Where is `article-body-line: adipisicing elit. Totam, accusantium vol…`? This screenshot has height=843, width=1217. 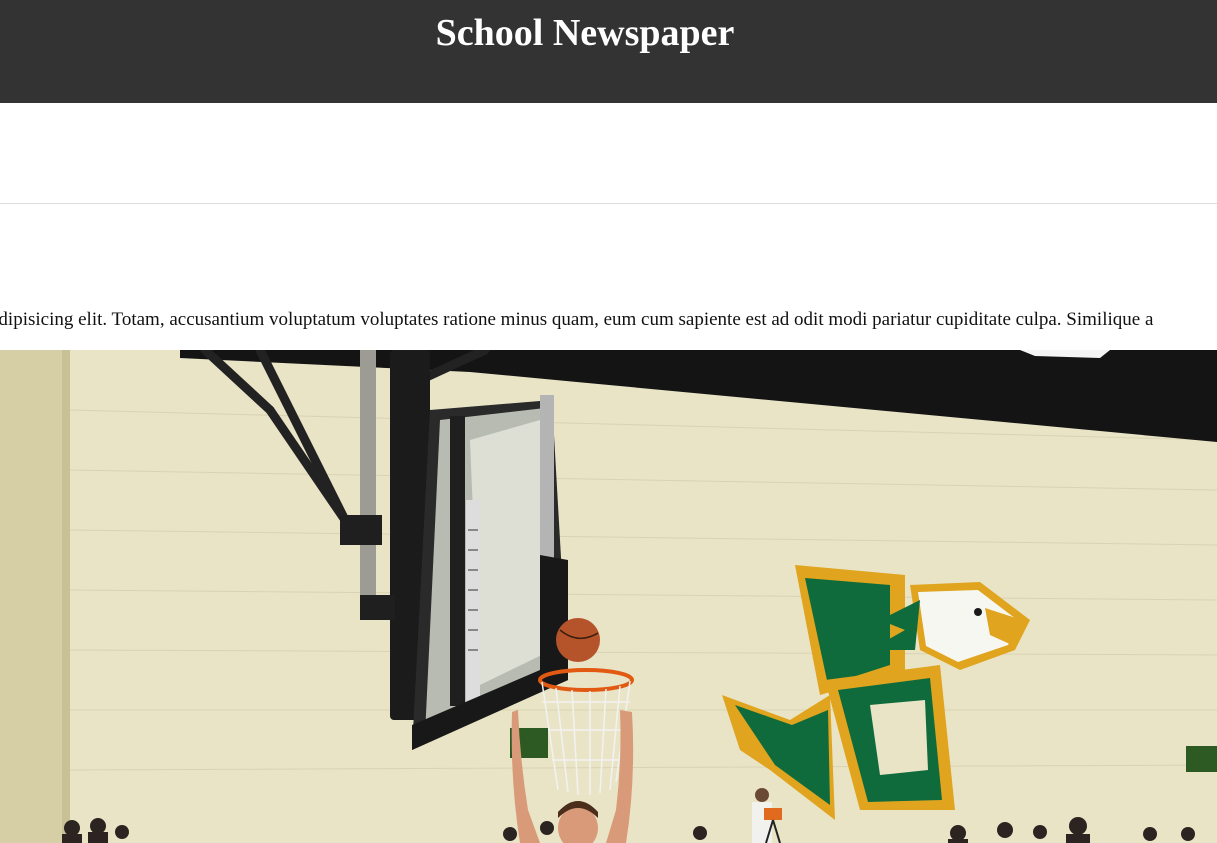 article-body-line: adipisicing elit. Totam, accusantium vol… is located at coordinates (577, 319).